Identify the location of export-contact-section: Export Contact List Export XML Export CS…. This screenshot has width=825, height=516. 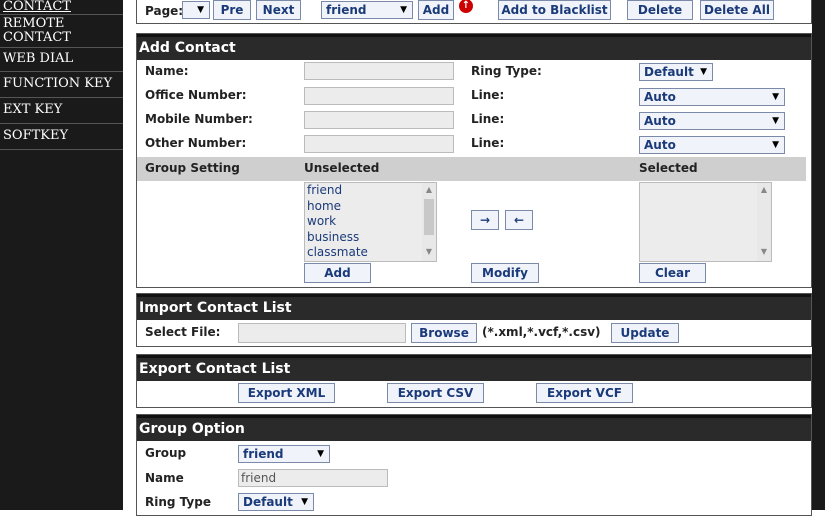
(474, 381).